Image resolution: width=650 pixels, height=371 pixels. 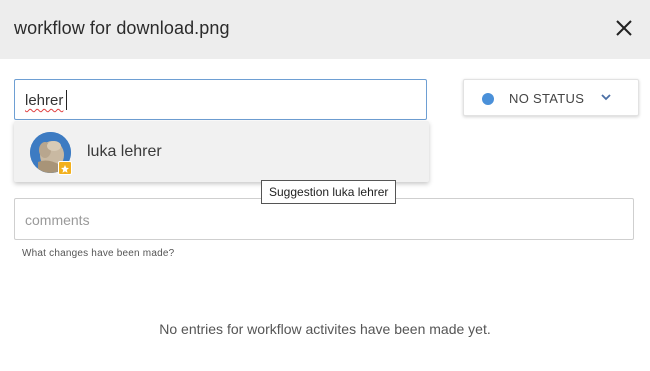 I want to click on suggestion-tooltip: Suggestion luka lehrer, so click(x=329, y=192).